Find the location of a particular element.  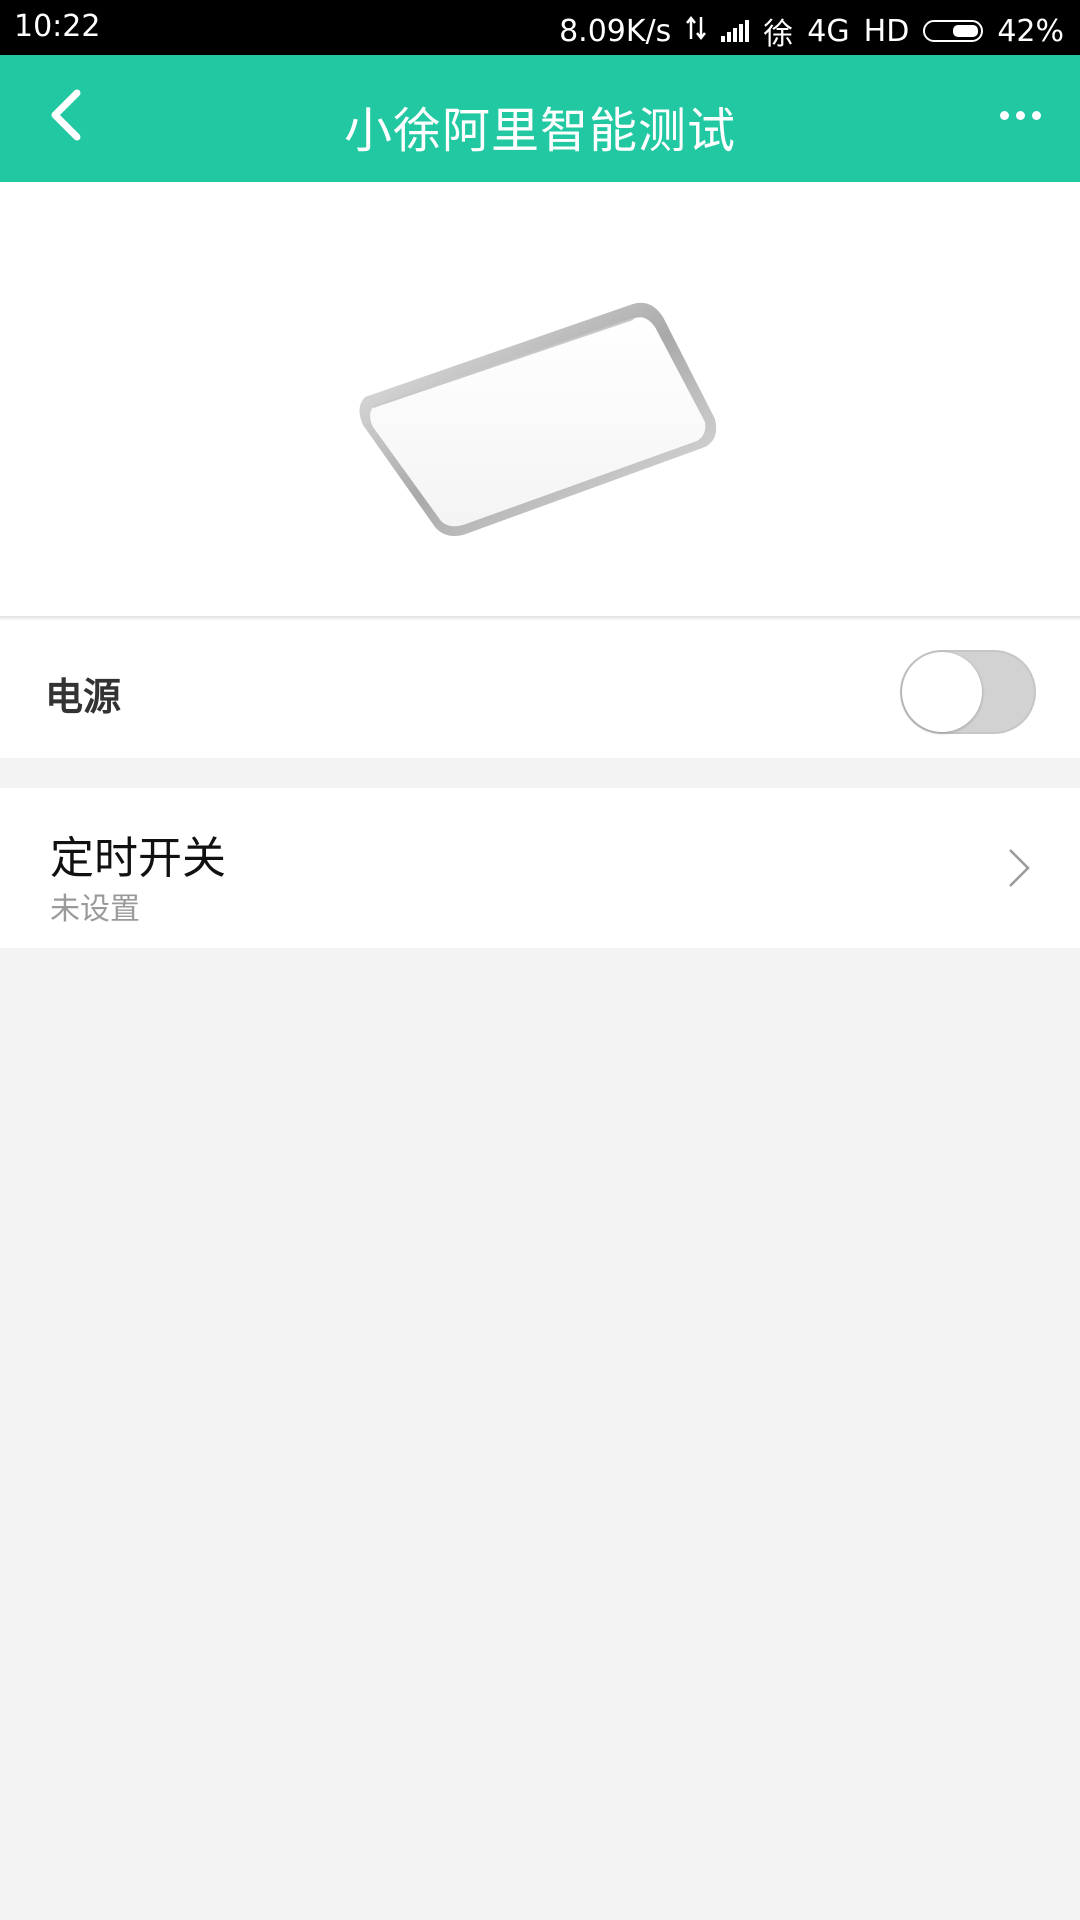

ceiling-light-image is located at coordinates (538, 419).